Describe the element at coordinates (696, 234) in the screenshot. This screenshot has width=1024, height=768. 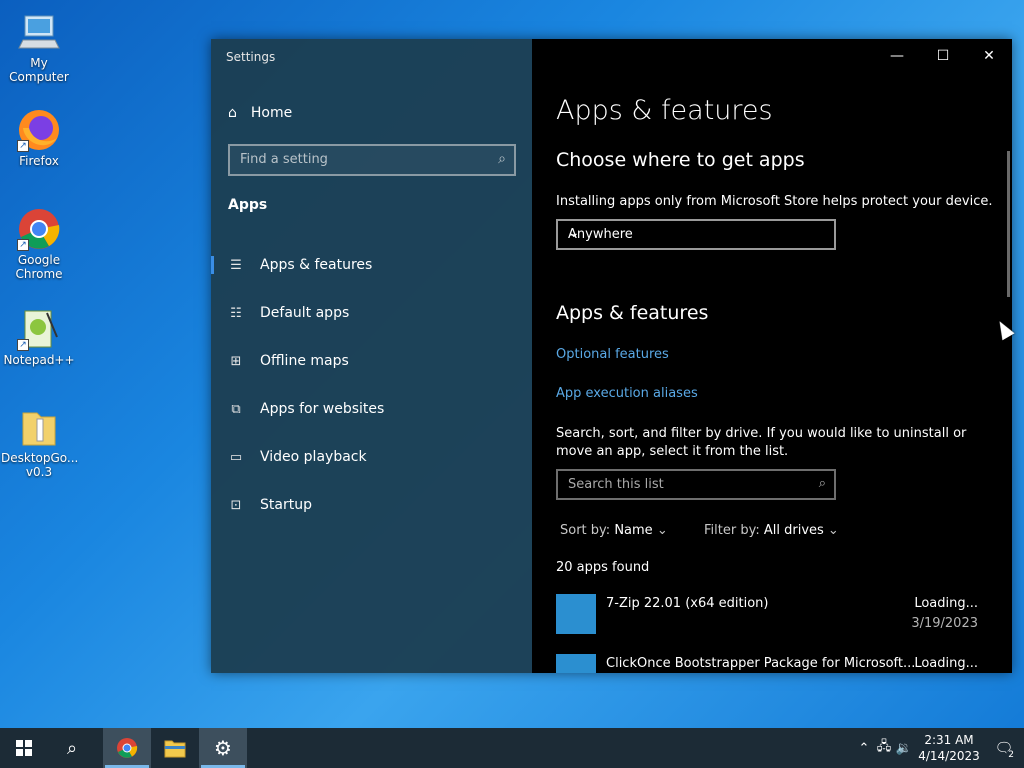
I see `app-source-dropdown: Anywhere ⌄` at that location.